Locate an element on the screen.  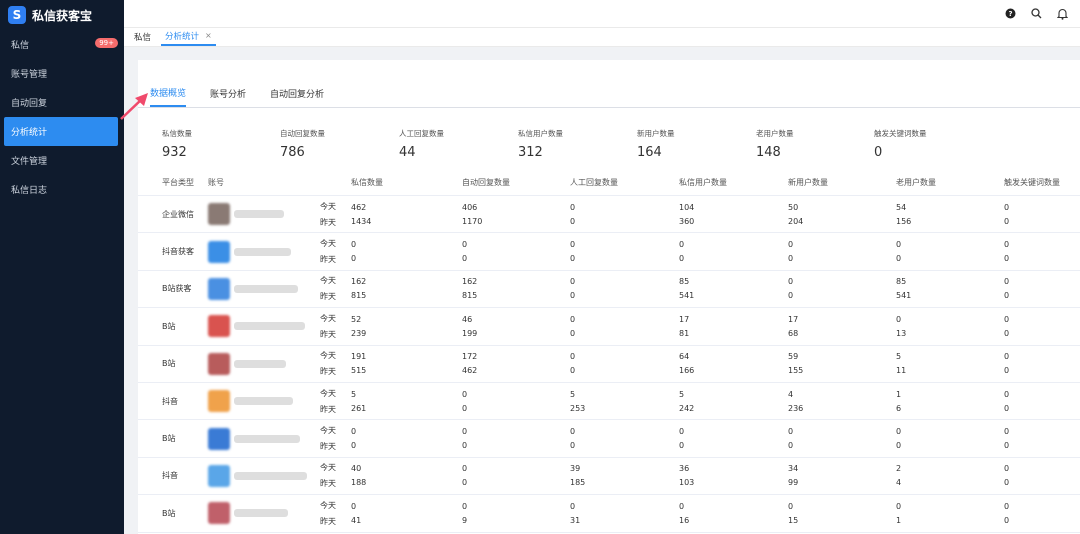
yesterday-value: 6 is located at coordinates (899, 408).